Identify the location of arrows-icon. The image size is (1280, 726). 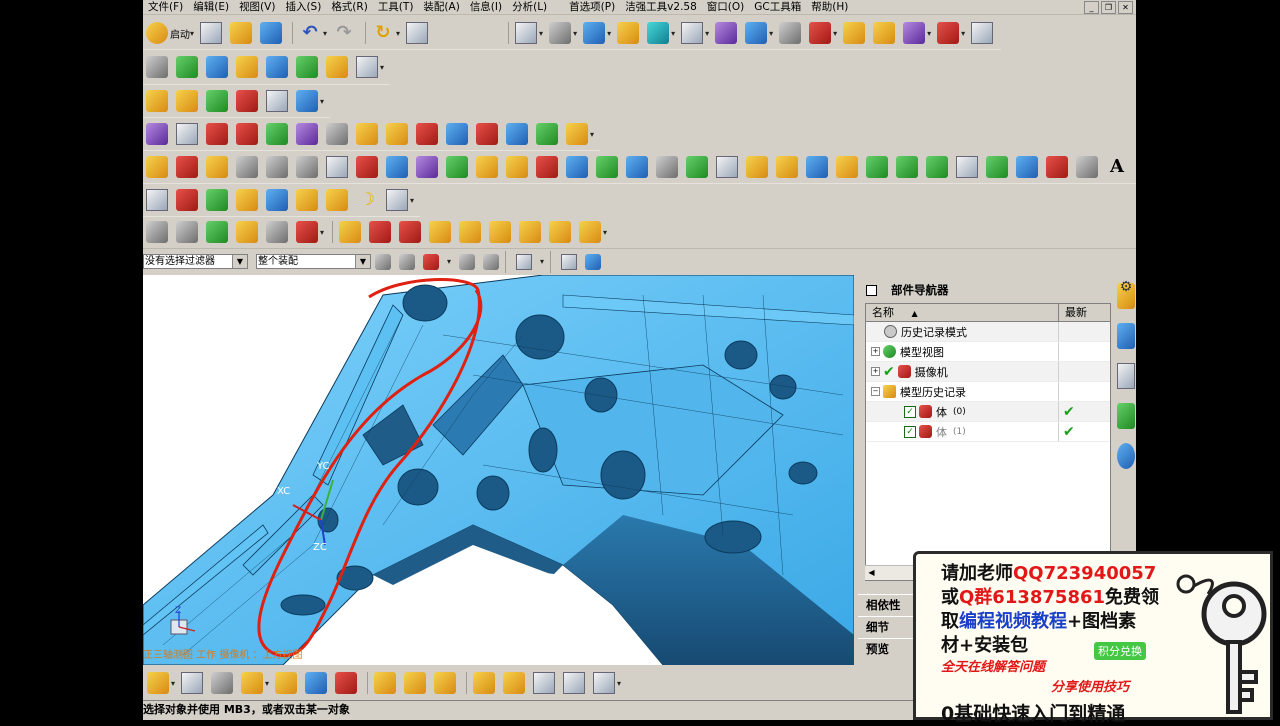
(397, 134).